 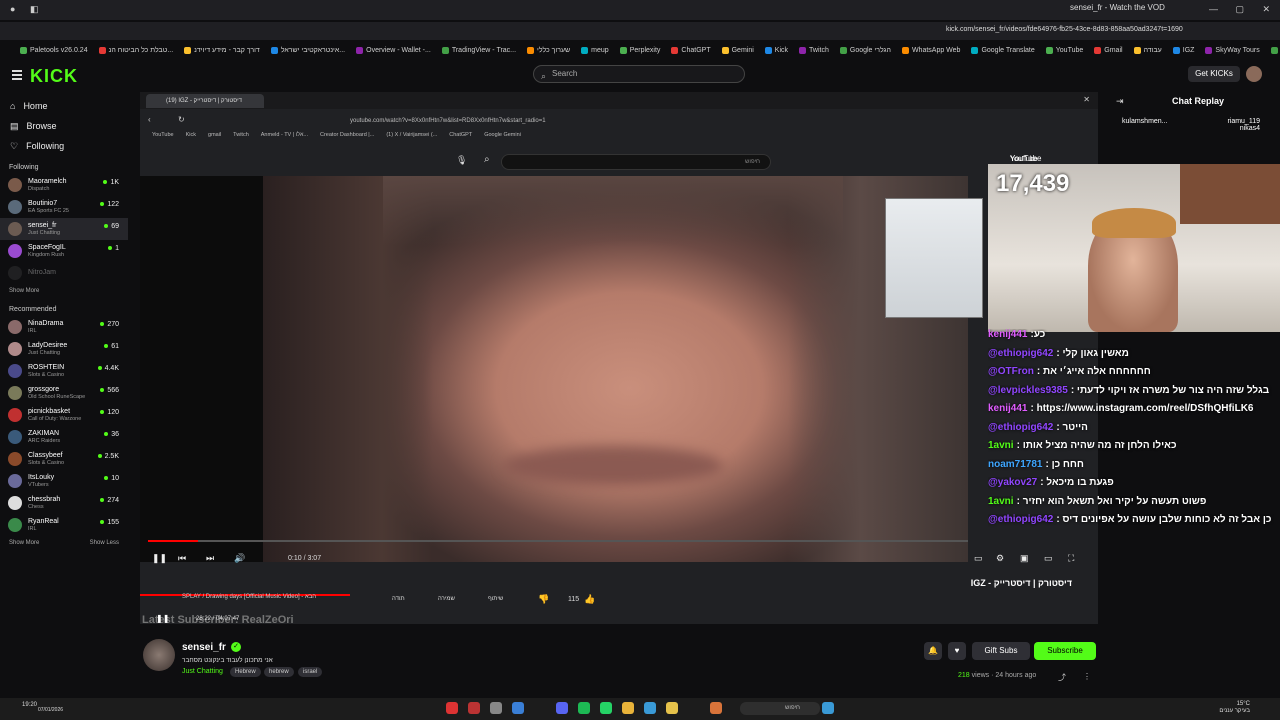 I want to click on tag: Hebrew, so click(x=245, y=672).